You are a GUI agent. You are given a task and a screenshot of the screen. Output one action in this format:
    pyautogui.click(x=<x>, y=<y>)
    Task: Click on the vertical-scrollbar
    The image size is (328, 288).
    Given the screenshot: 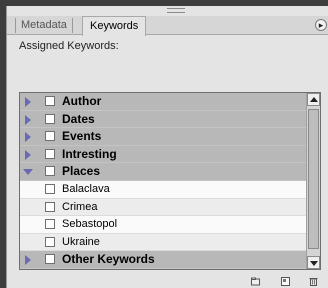 What is the action you would take?
    pyautogui.click(x=313, y=181)
    